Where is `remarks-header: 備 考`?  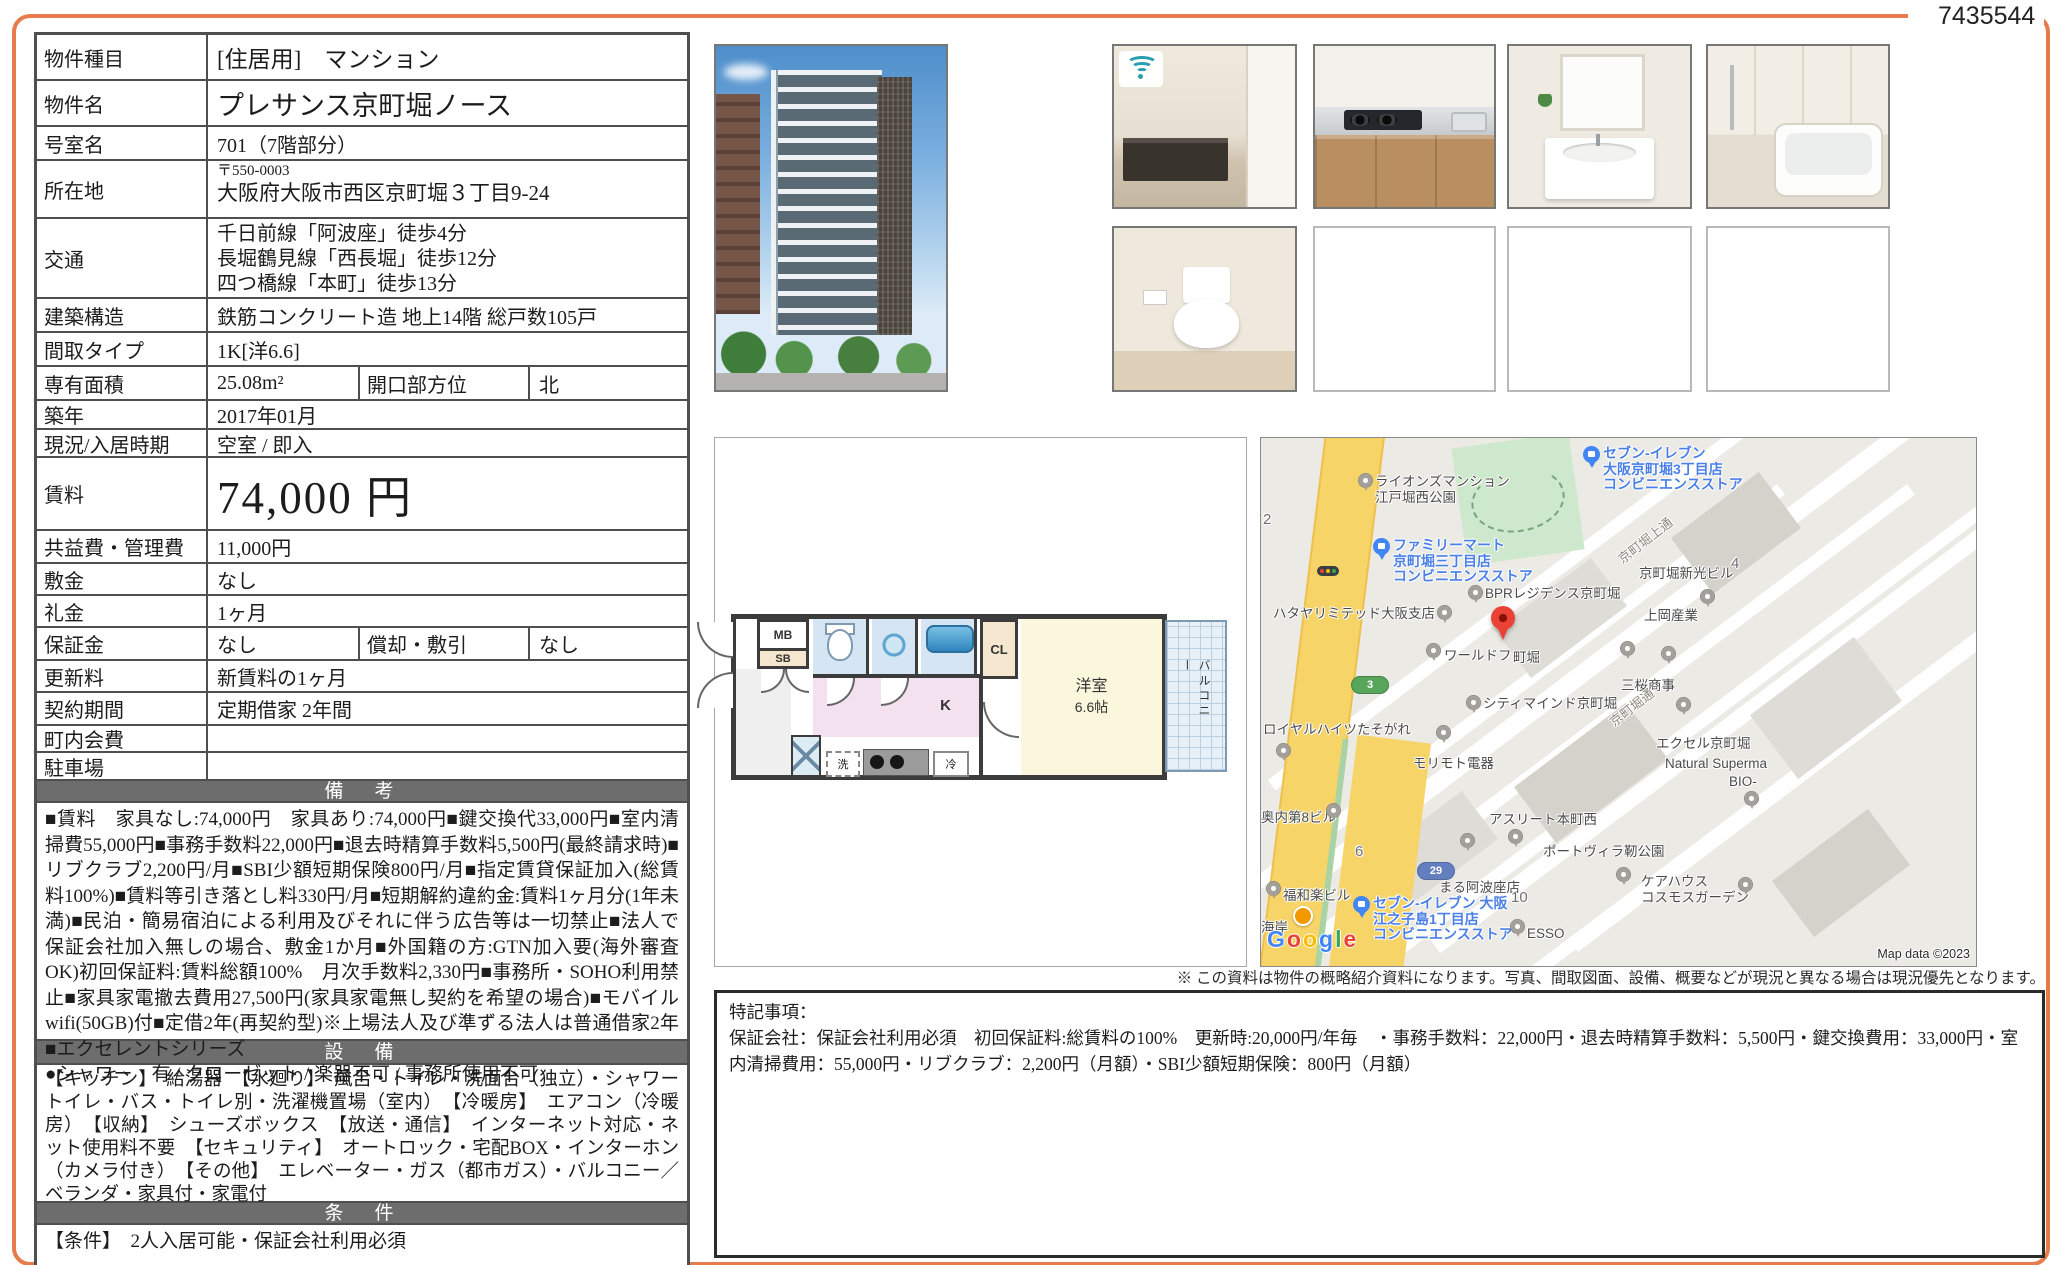
remarks-header: 備 考 is located at coordinates (362, 792).